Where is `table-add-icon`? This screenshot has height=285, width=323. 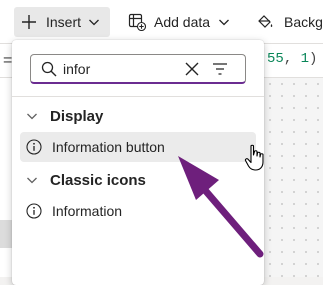
table-add-icon is located at coordinates (137, 22).